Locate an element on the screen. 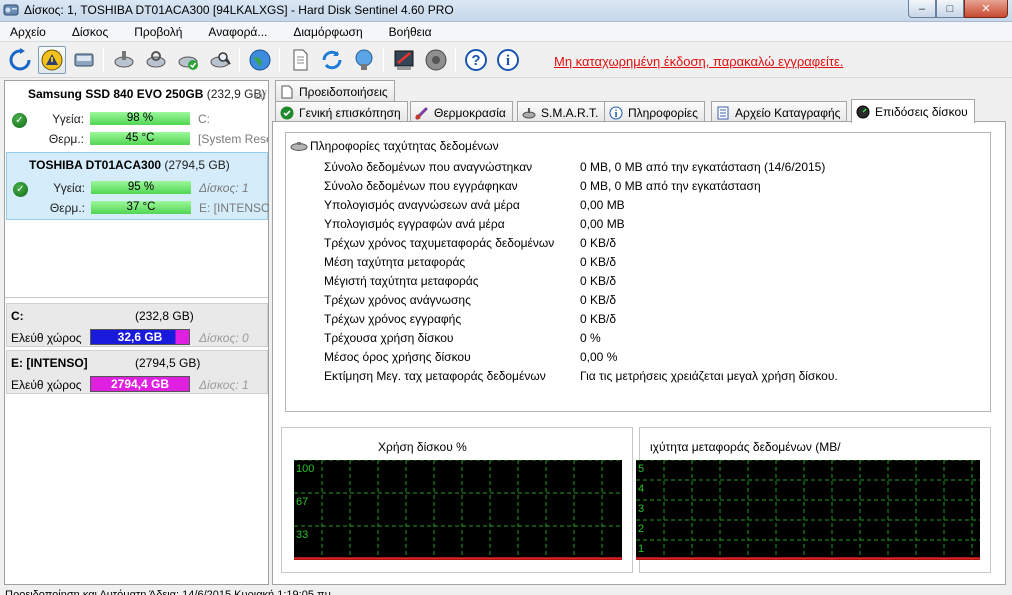 Image resolution: width=1012 pixels, height=595 pixels. warning-icon is located at coordinates (52, 60).